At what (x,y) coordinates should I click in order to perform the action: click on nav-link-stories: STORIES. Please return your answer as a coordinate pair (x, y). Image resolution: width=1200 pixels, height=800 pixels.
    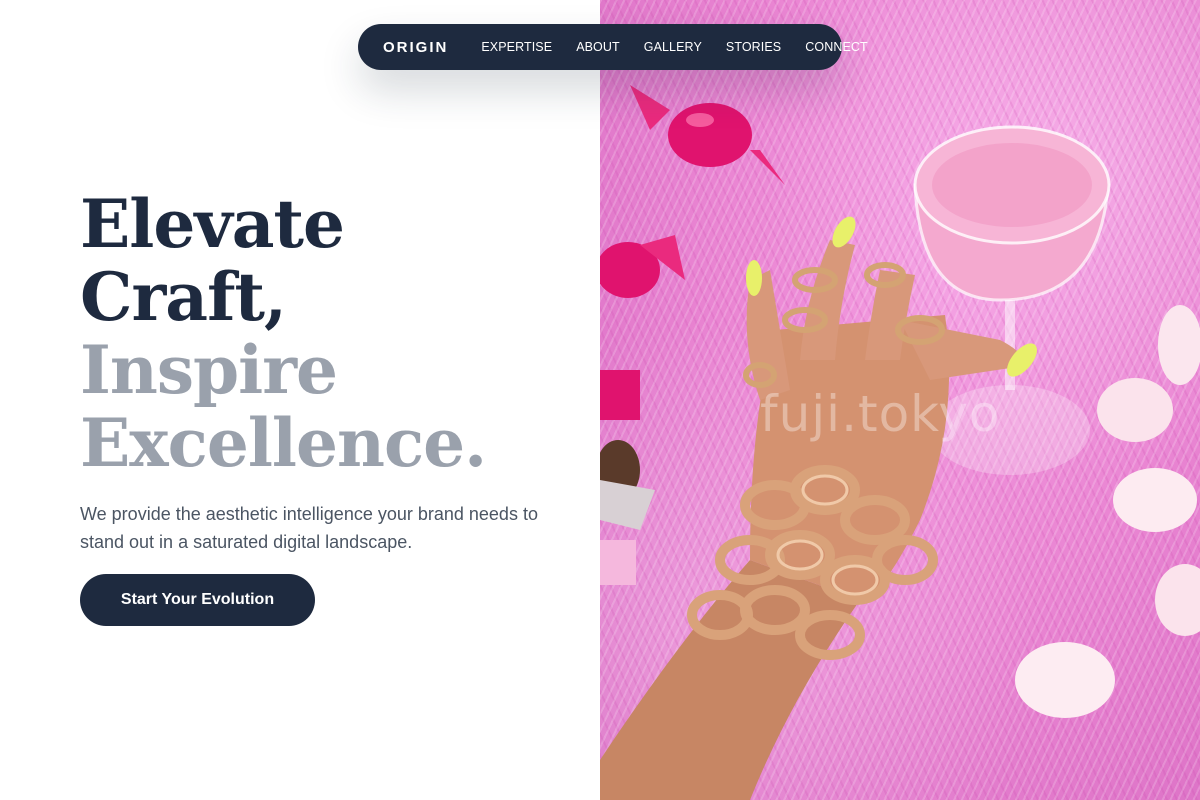
    Looking at the image, I should click on (753, 47).